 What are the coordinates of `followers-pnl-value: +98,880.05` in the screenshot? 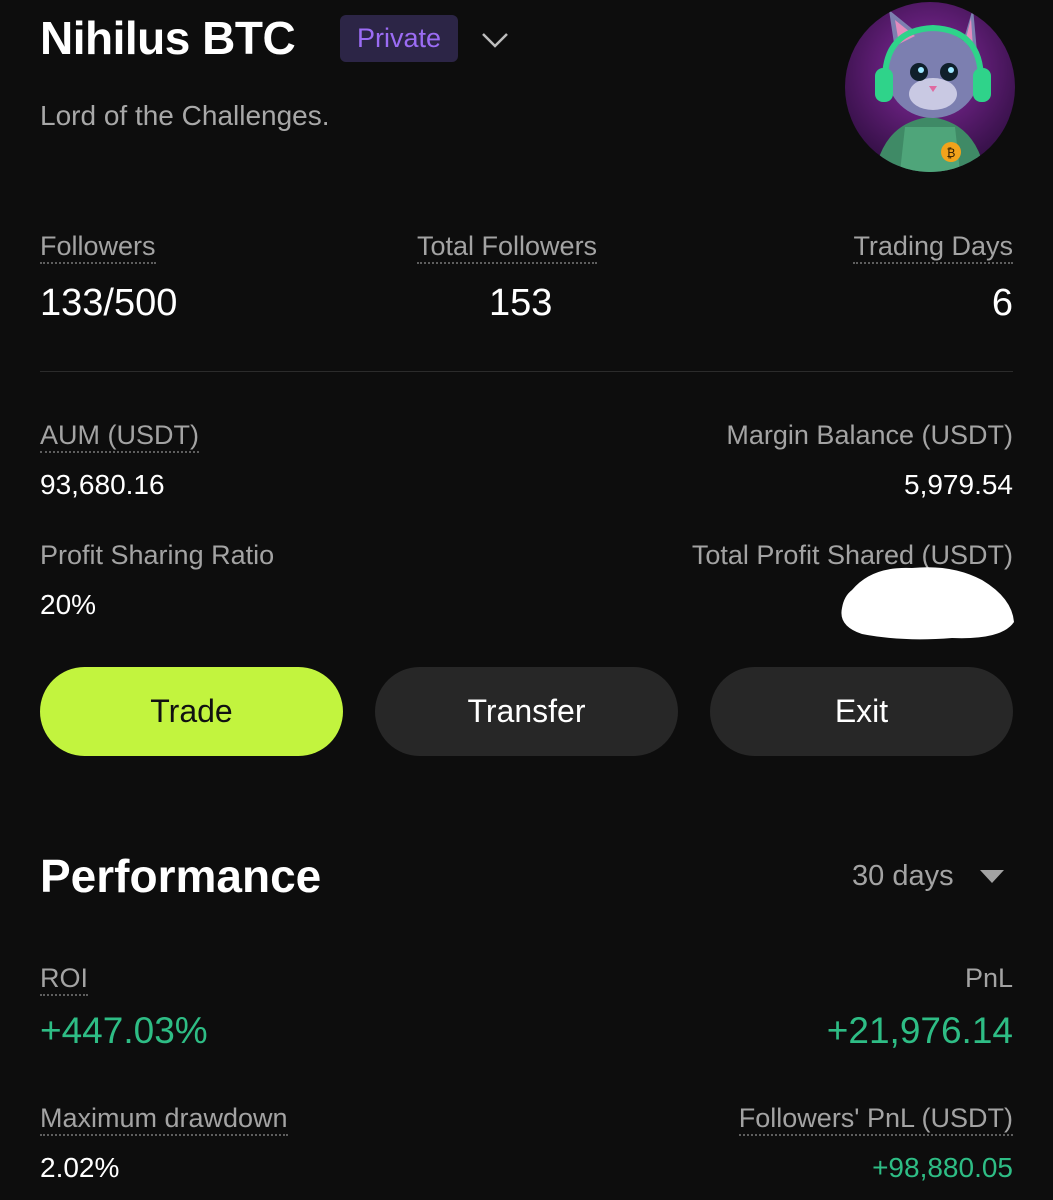 It's located at (942, 1167).